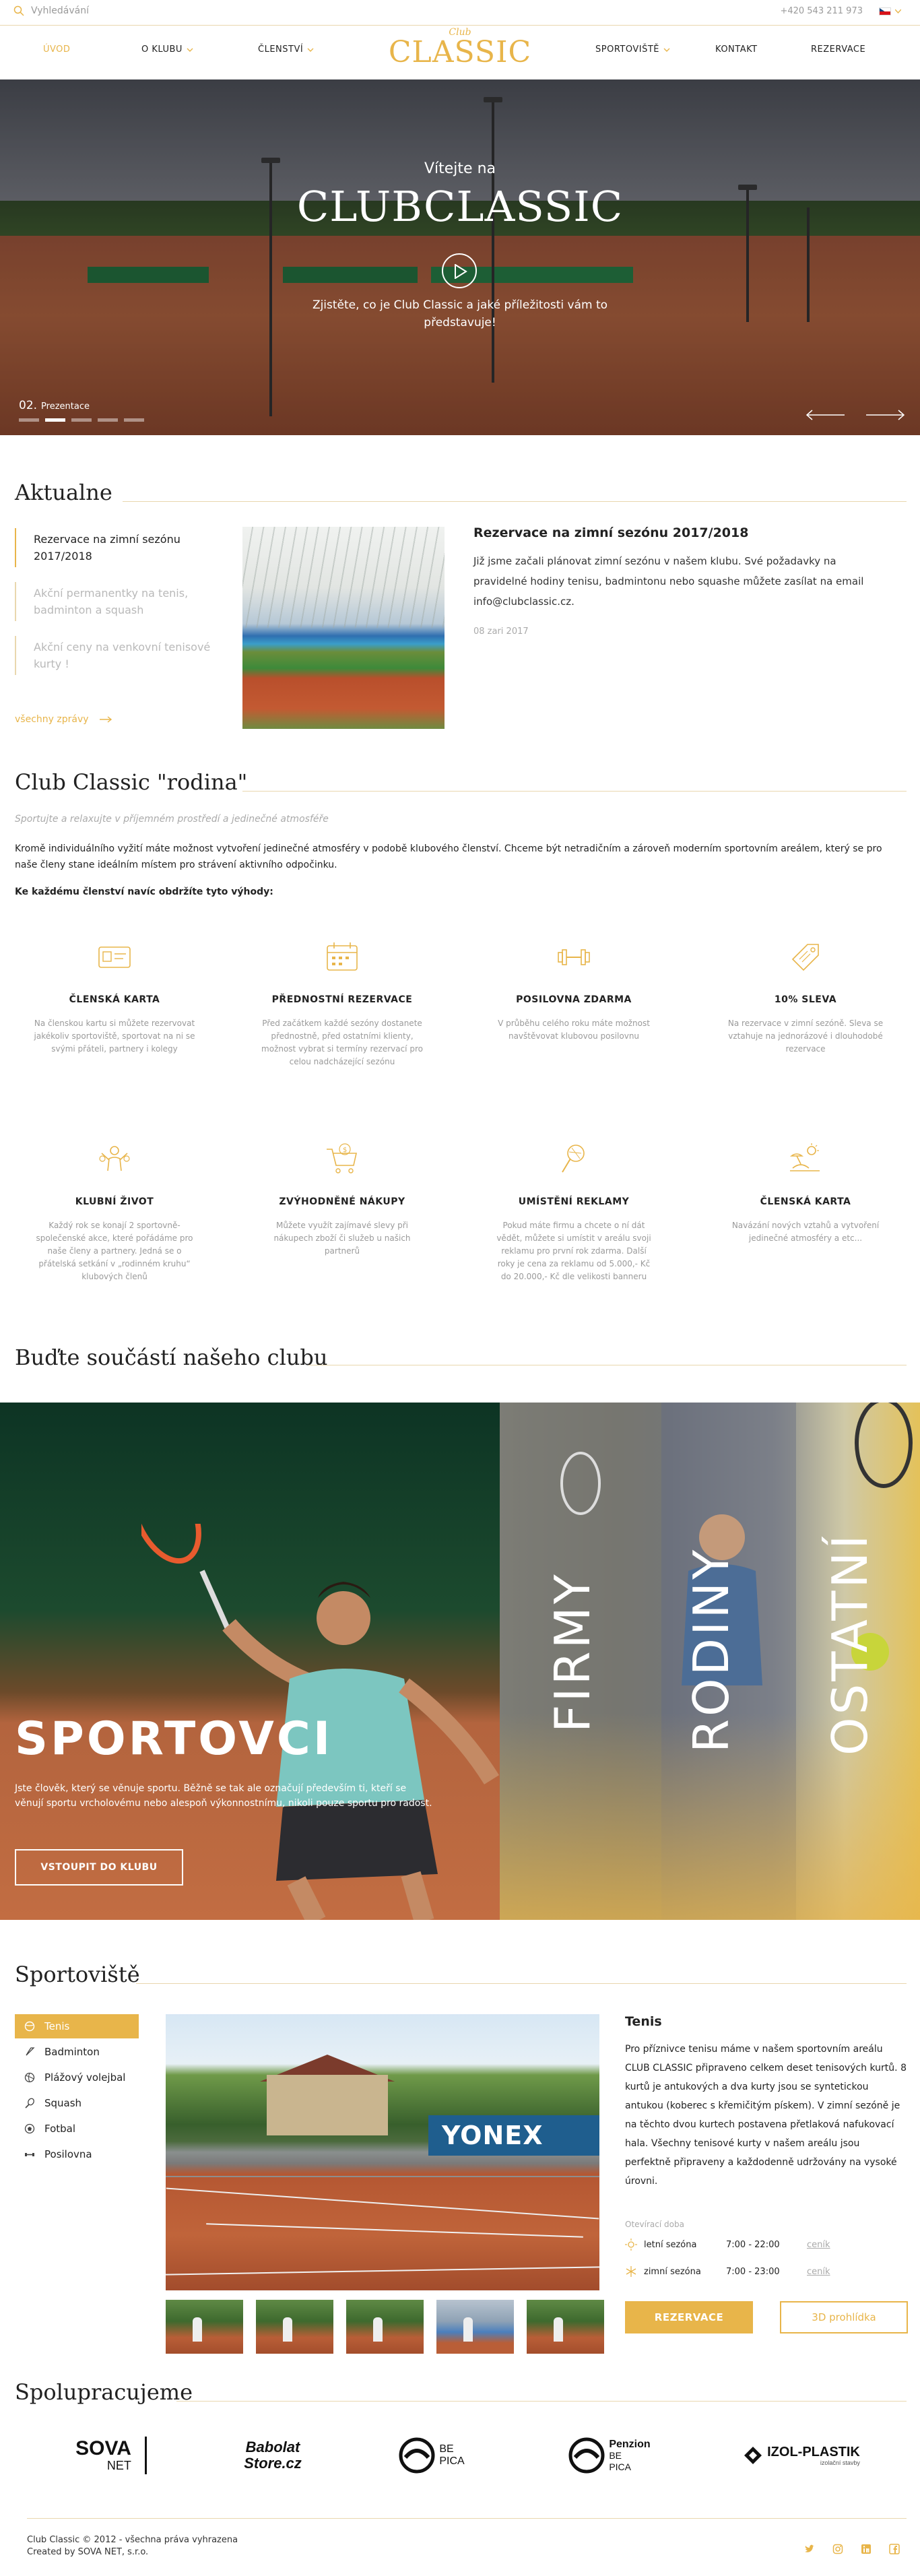  What do you see at coordinates (727, 2245) in the screenshot?
I see `season-row: letní sezóna 7:00 - 22:00 ceník` at bounding box center [727, 2245].